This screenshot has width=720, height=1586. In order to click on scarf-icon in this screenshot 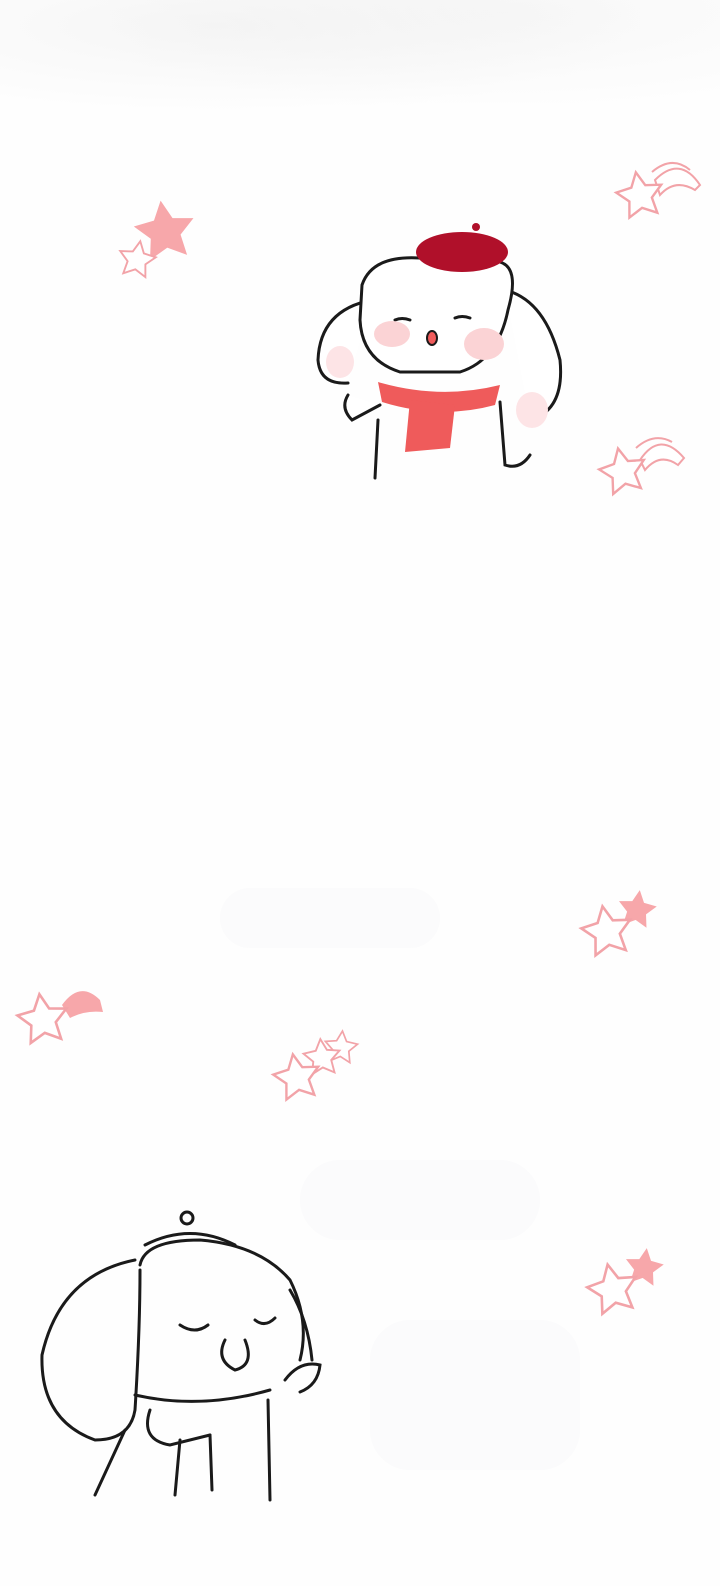, I will do `click(439, 417)`.